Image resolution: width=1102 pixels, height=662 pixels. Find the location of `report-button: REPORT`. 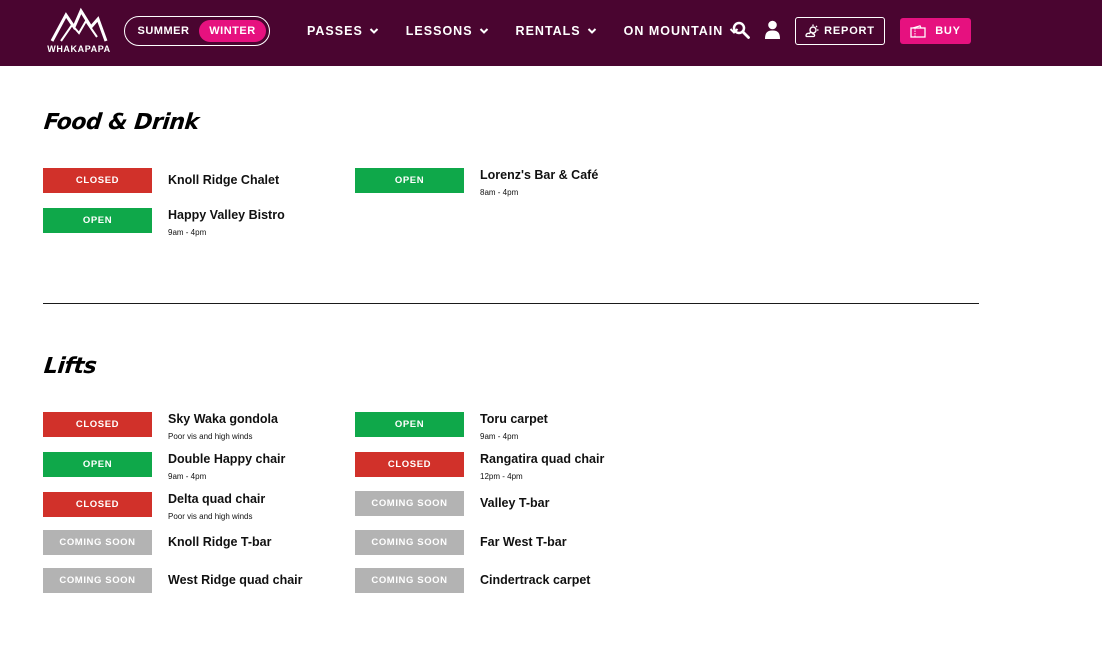

report-button: REPORT is located at coordinates (840, 31).